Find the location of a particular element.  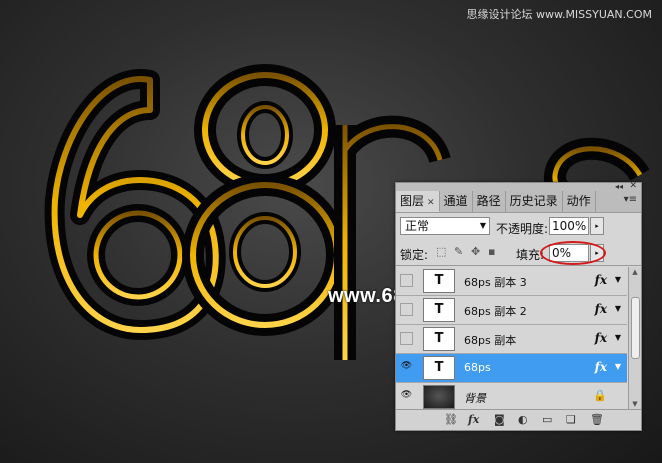

layer-name: 68ps 副本 2 is located at coordinates (495, 311).